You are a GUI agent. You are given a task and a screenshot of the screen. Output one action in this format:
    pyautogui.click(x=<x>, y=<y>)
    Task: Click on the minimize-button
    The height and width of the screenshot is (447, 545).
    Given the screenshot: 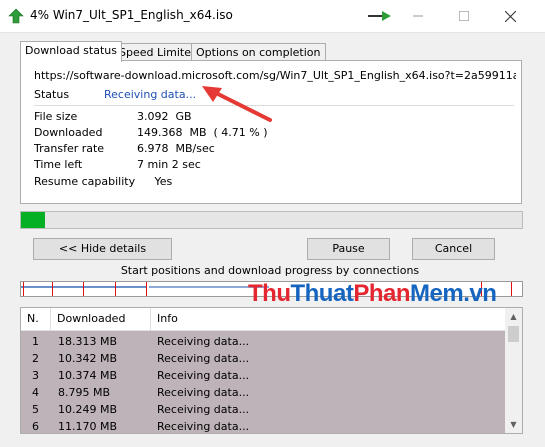 What is the action you would take?
    pyautogui.click(x=418, y=16)
    